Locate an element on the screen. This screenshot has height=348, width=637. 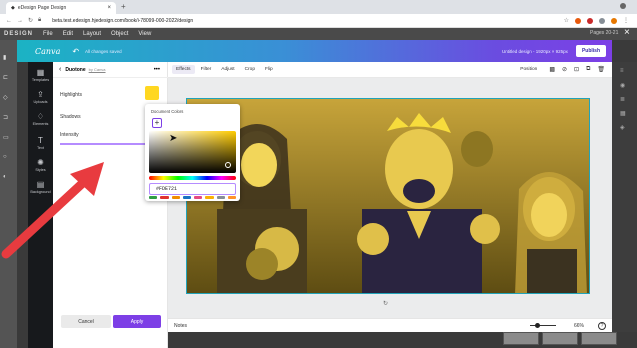
zoom-slider-knob is located at coordinates (538, 325).